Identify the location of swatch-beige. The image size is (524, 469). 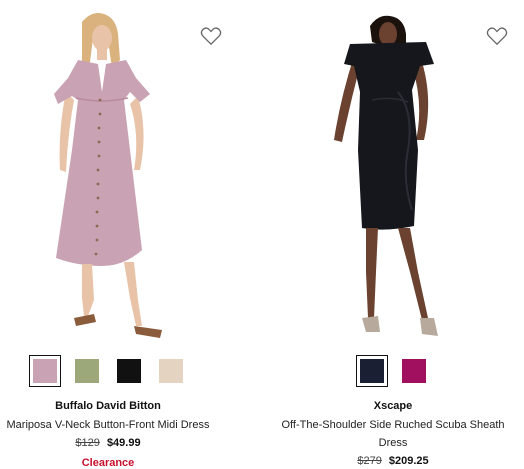
(171, 371).